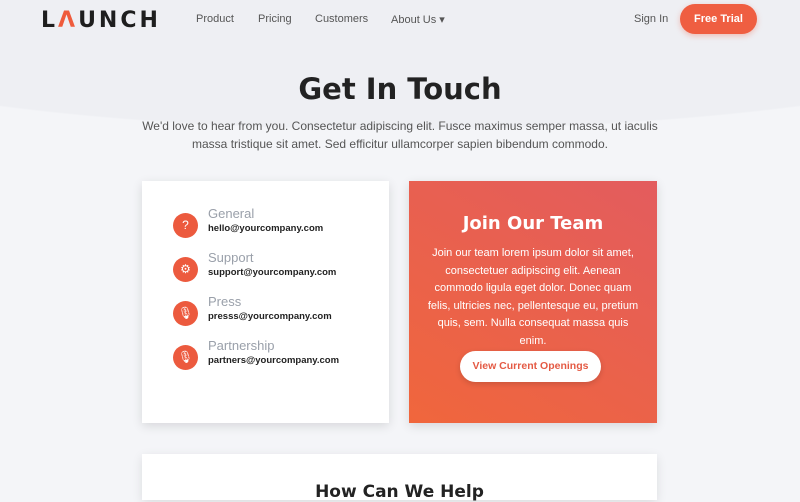  I want to click on help-section: How Can We Help, so click(399, 478).